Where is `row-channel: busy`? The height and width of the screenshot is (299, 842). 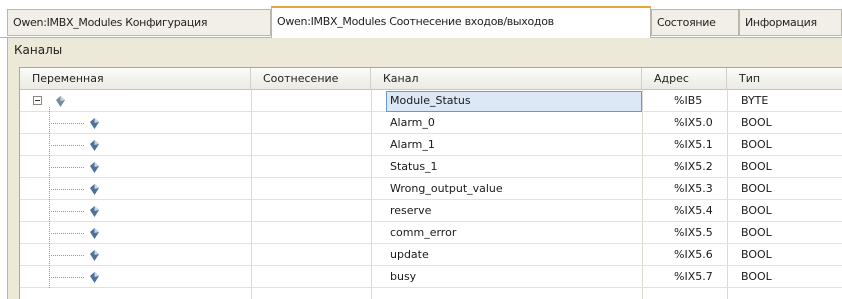 row-channel: busy is located at coordinates (403, 276).